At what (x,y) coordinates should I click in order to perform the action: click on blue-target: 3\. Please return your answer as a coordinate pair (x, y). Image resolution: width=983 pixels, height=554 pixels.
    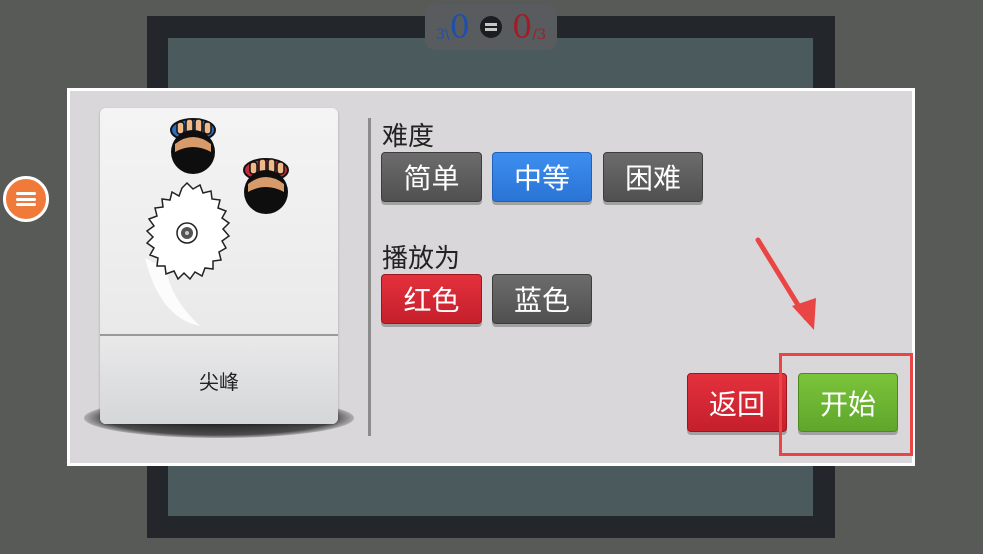
    Looking at the image, I should click on (443, 35).